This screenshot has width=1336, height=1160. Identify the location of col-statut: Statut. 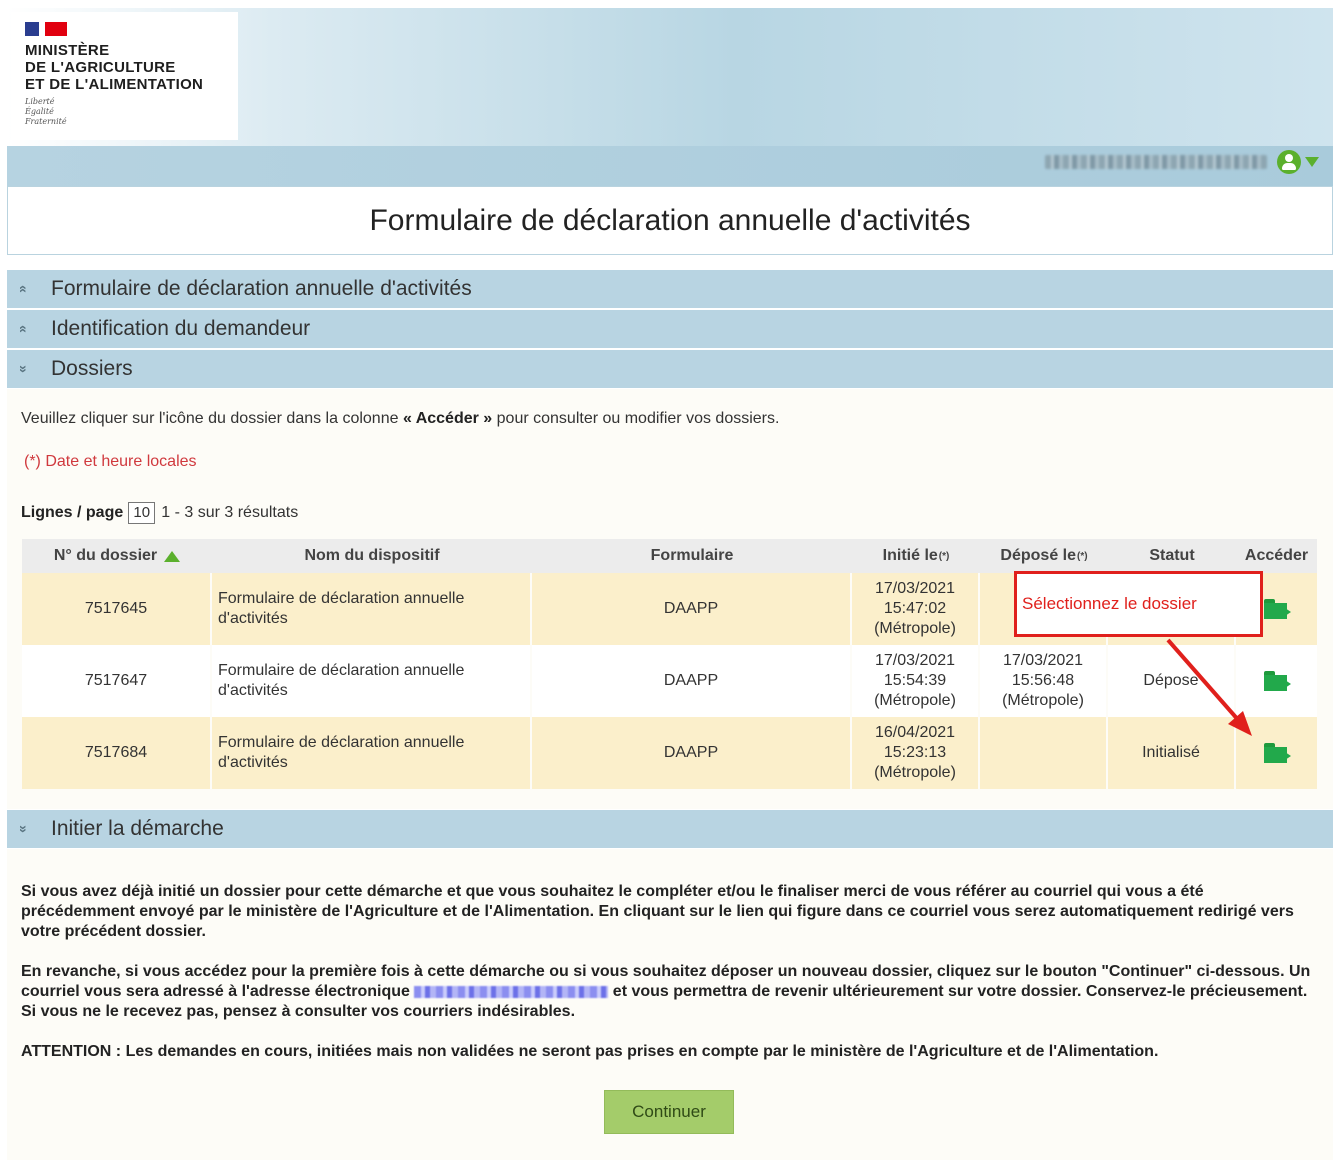
(1172, 556).